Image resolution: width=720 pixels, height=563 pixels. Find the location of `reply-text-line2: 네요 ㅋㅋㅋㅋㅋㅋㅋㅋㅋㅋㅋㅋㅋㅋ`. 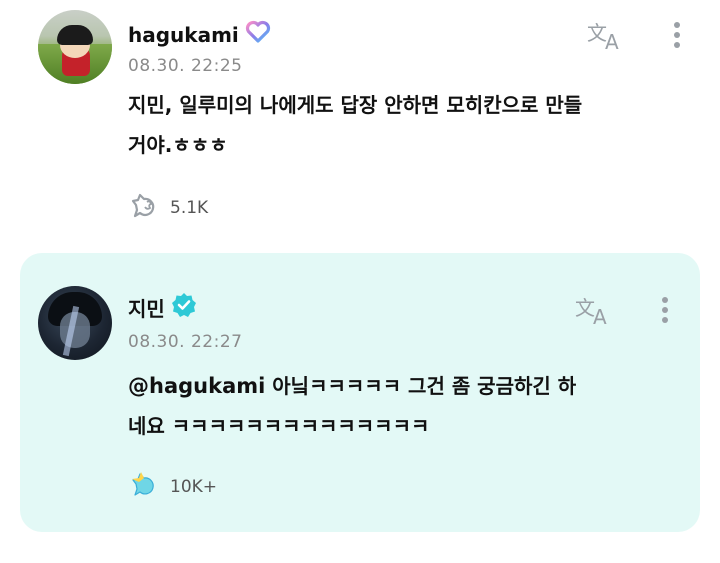

reply-text-line2: 네요 ㅋㅋㅋㅋㅋㅋㅋㅋㅋㅋㅋㅋㅋㅋ is located at coordinates (279, 426).